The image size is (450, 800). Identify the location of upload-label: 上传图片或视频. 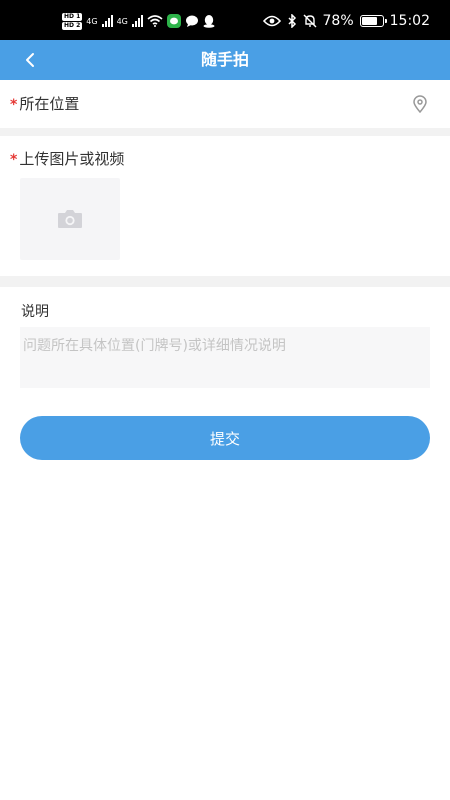
(72, 159).